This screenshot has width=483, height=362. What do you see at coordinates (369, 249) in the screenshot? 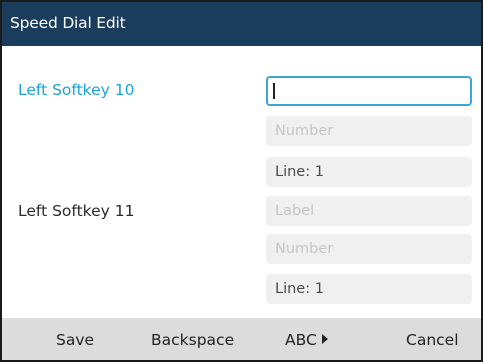
I see `number-input-softkey-11: Number` at bounding box center [369, 249].